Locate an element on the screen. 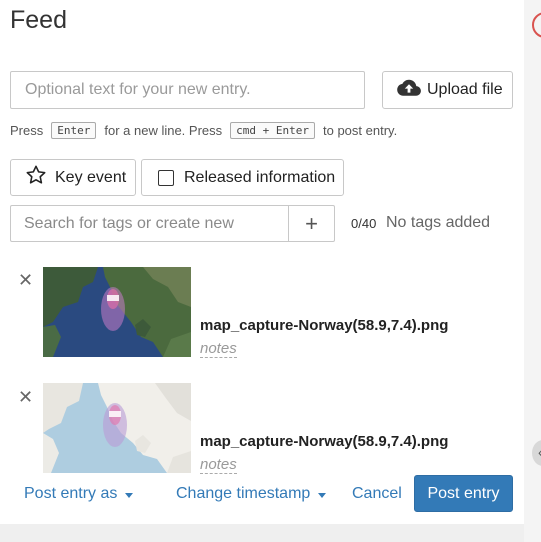 This screenshot has width=541, height=542. attachment-1-thumbnail is located at coordinates (117, 312).